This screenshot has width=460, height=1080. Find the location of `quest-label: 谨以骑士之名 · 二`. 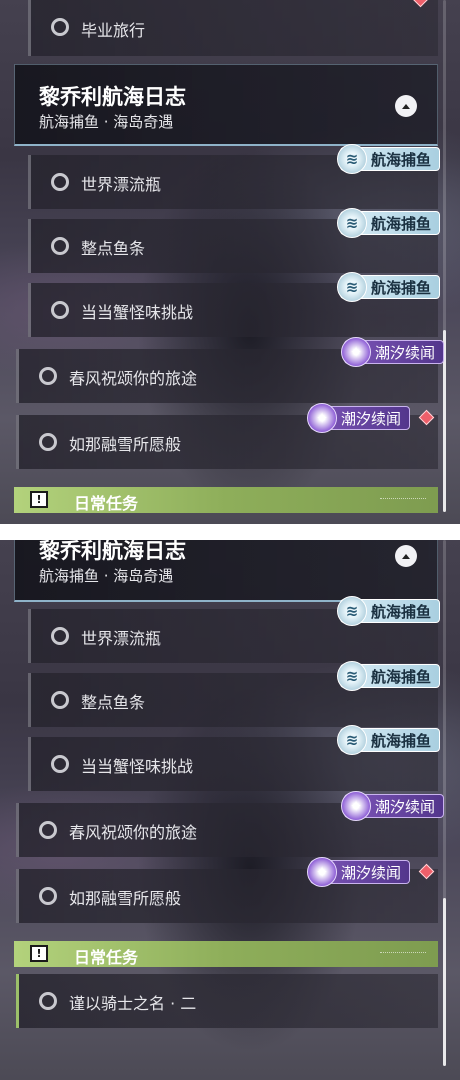

quest-label: 谨以骑士之名 · 二 is located at coordinates (133, 1003).